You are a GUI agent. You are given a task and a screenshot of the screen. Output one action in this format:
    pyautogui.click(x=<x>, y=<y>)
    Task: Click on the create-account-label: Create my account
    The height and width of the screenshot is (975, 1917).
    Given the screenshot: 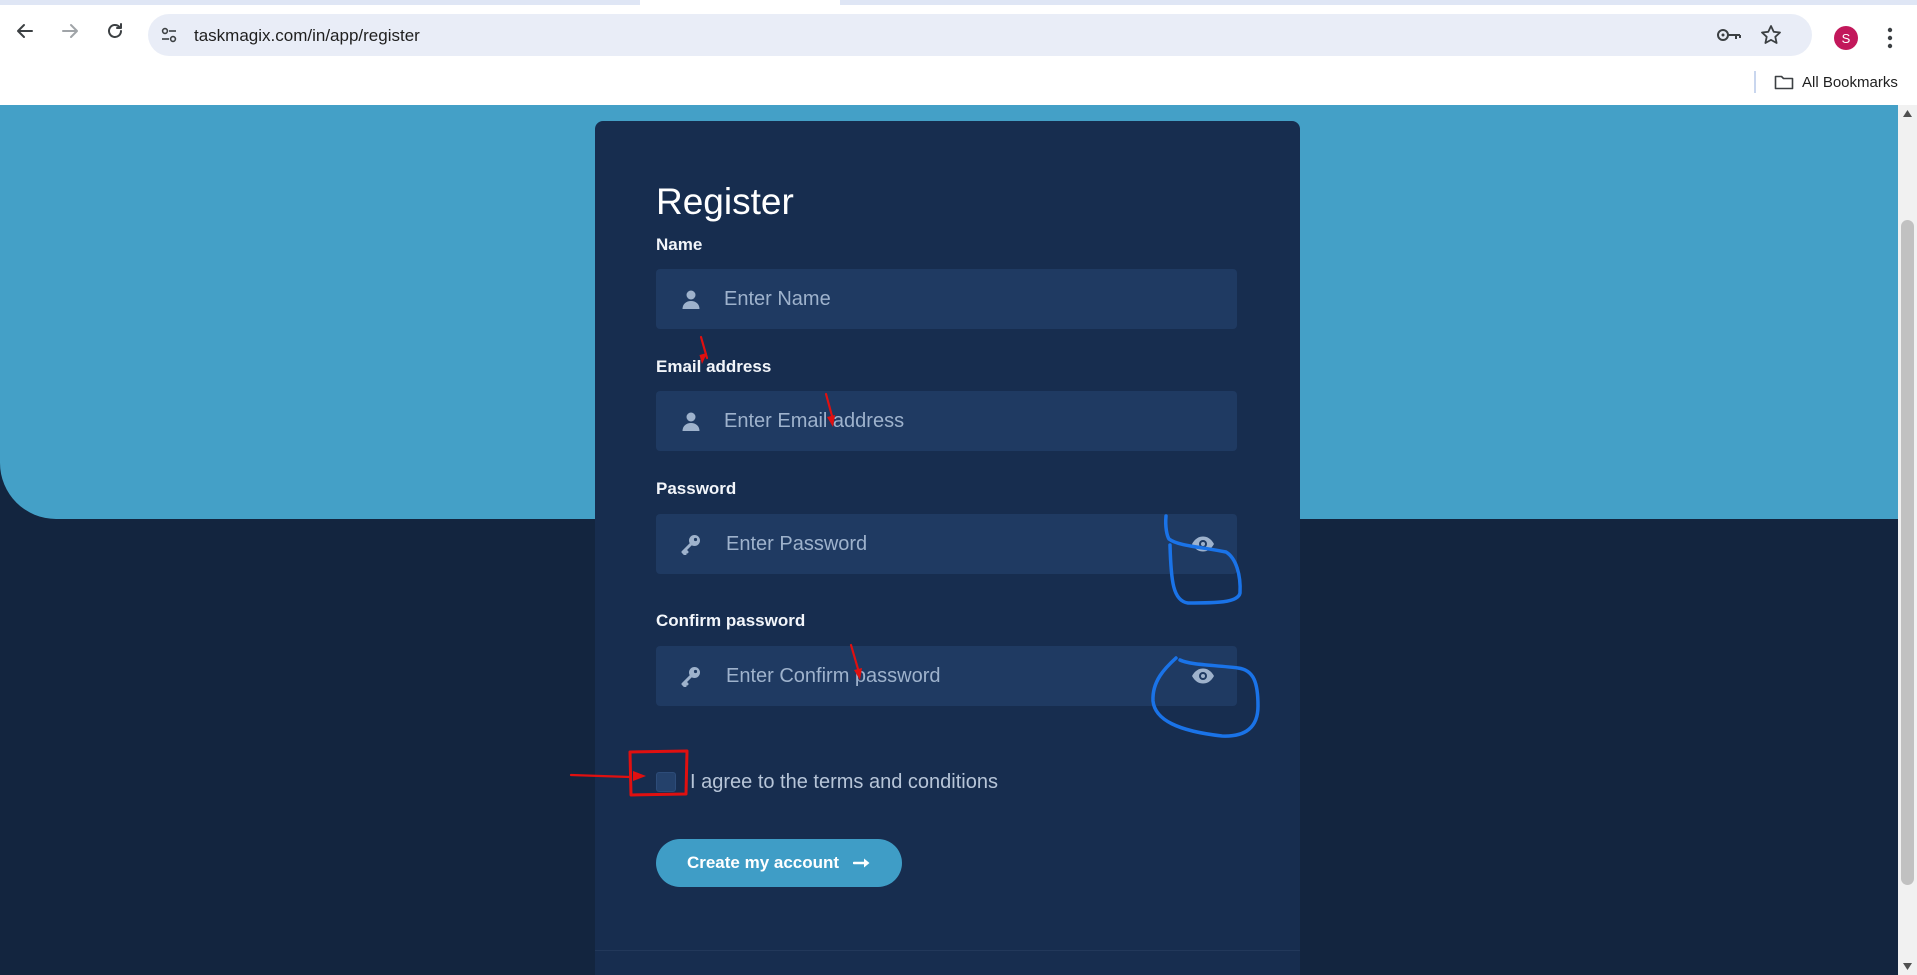 What is the action you would take?
    pyautogui.click(x=763, y=862)
    